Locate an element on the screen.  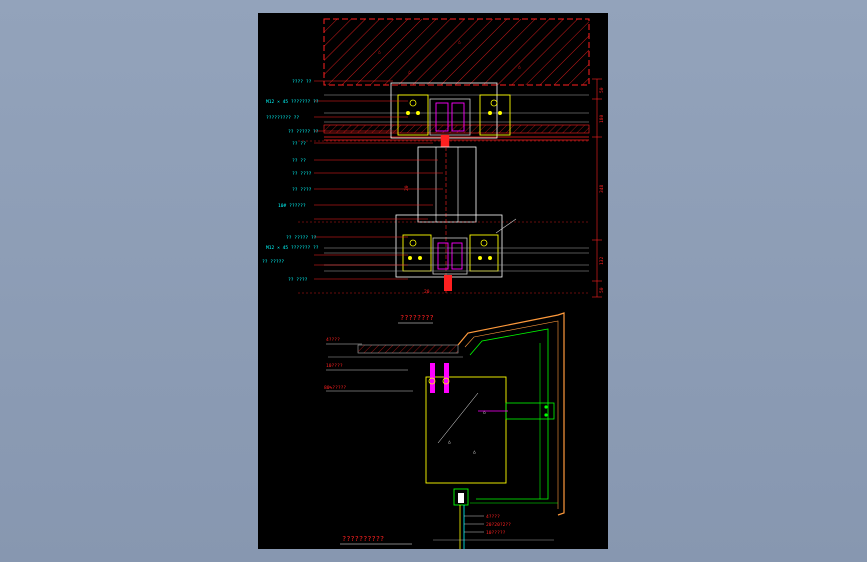
mullion is located at coordinates (443, 217).